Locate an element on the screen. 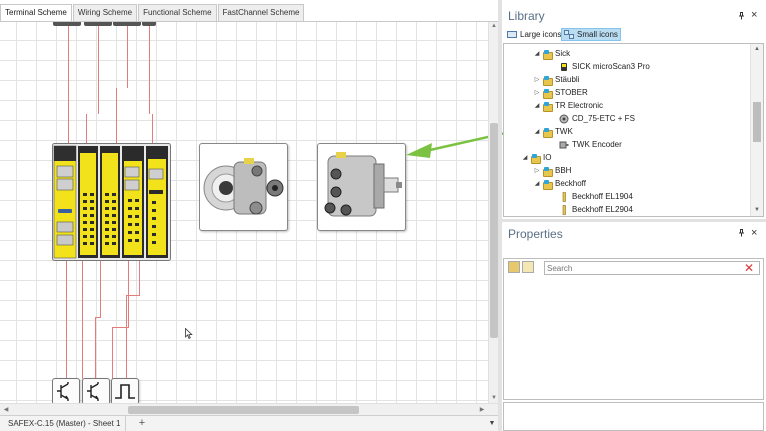 The height and width of the screenshot is (431, 766). sheet-tab: SAFEX-C.15 (Master) - Sheet 1 is located at coordinates (65, 423).